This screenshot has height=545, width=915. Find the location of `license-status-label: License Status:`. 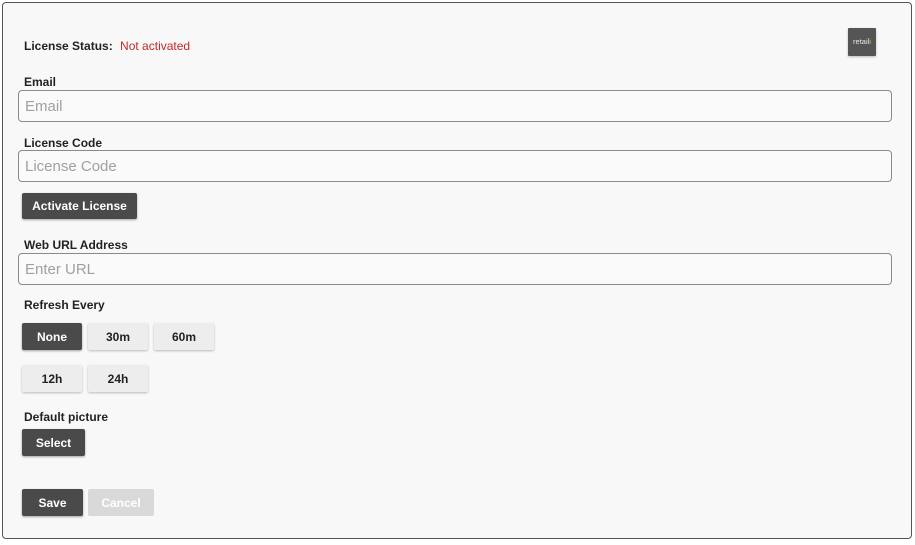

license-status-label: License Status: is located at coordinates (68, 46).